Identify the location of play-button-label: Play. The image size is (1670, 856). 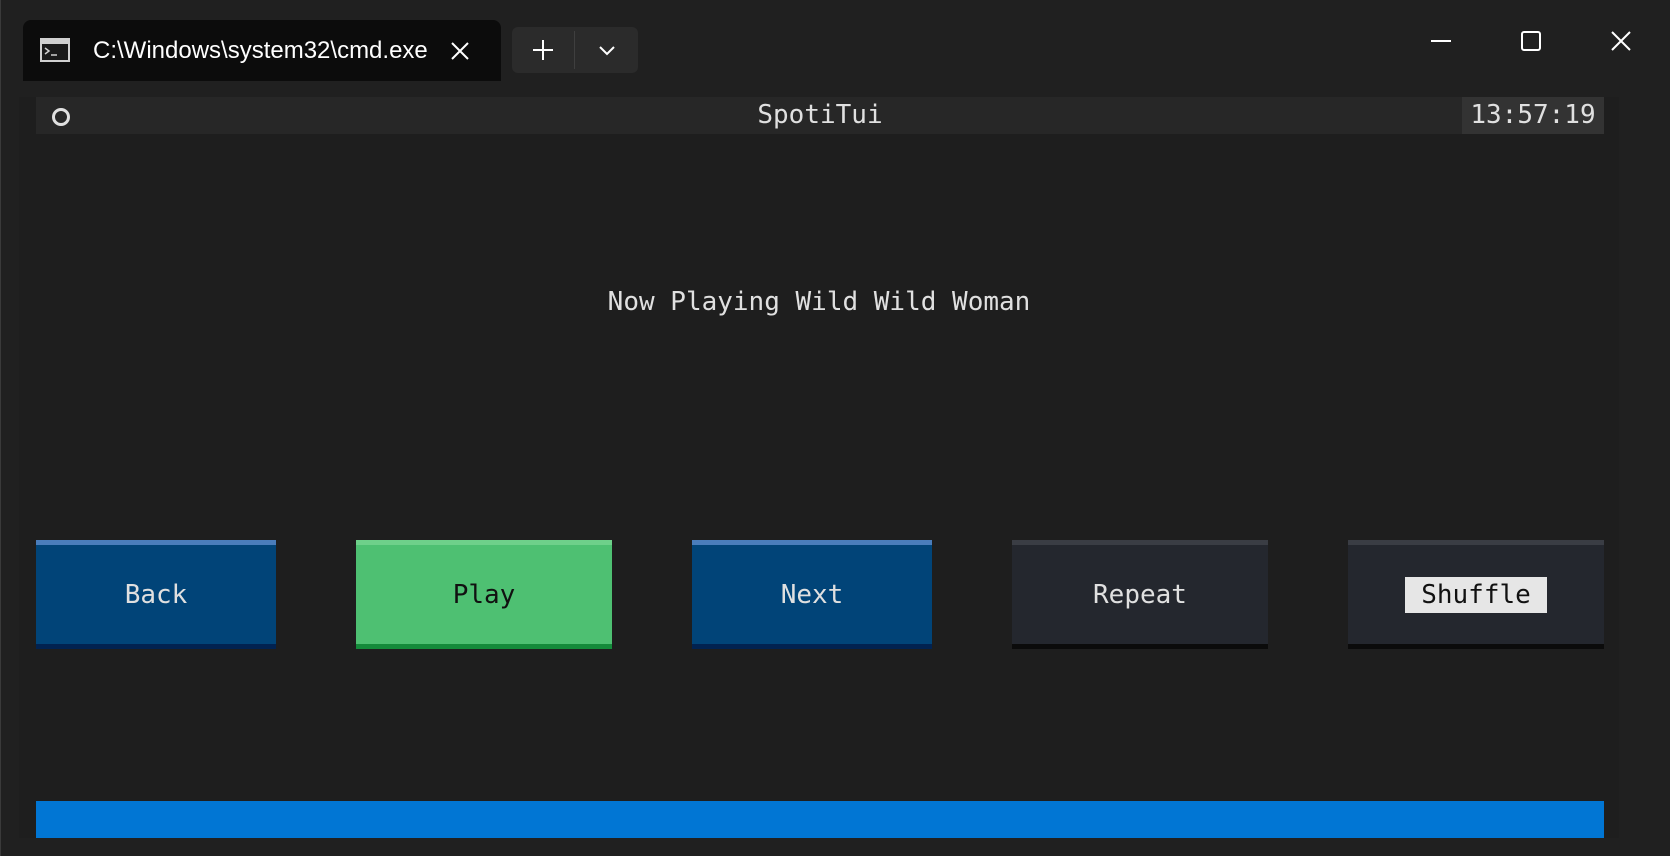
(484, 594).